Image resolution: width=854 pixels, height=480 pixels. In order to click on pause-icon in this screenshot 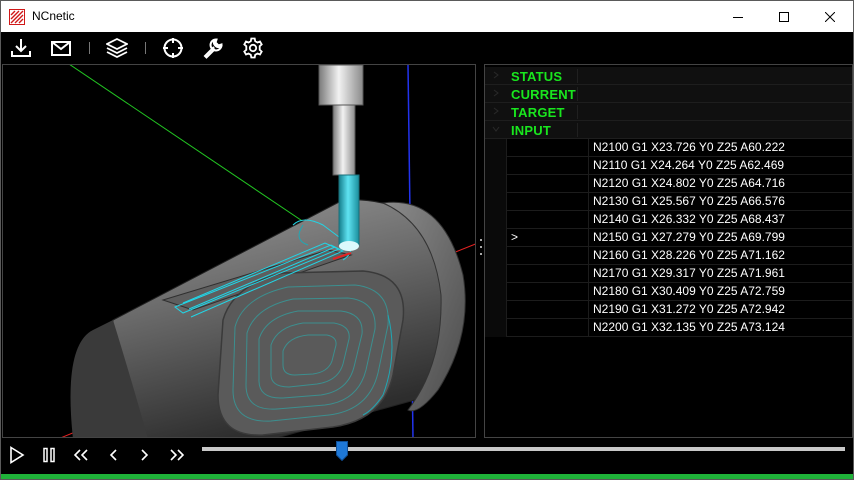, I will do `click(49, 455)`.